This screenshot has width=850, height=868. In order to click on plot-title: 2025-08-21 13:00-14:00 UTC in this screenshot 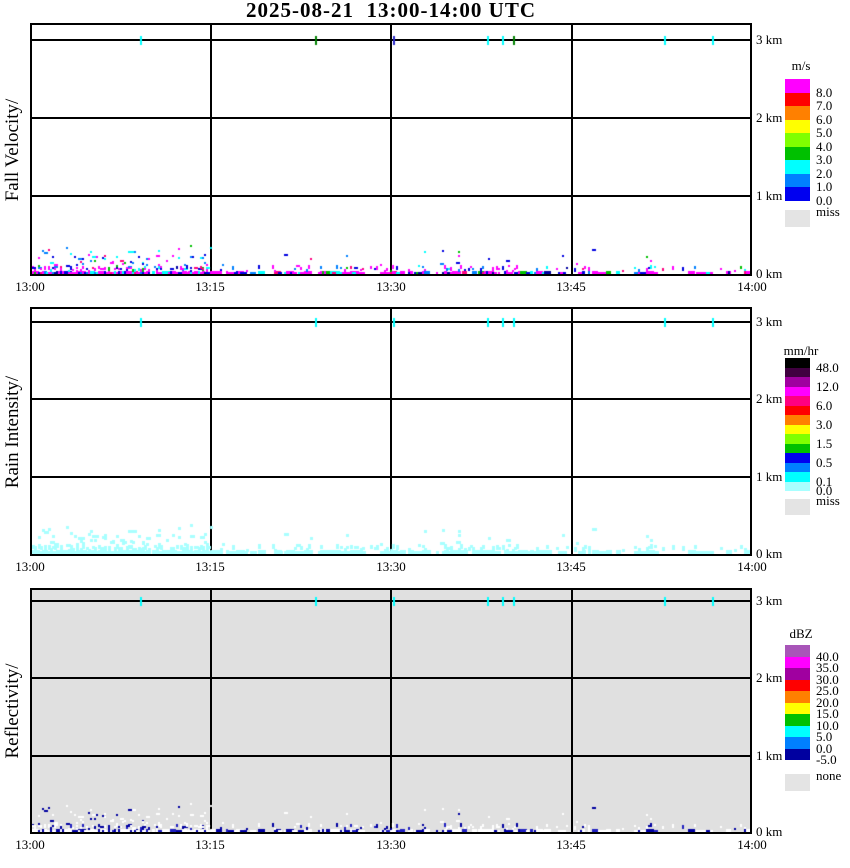, I will do `click(391, 11)`.